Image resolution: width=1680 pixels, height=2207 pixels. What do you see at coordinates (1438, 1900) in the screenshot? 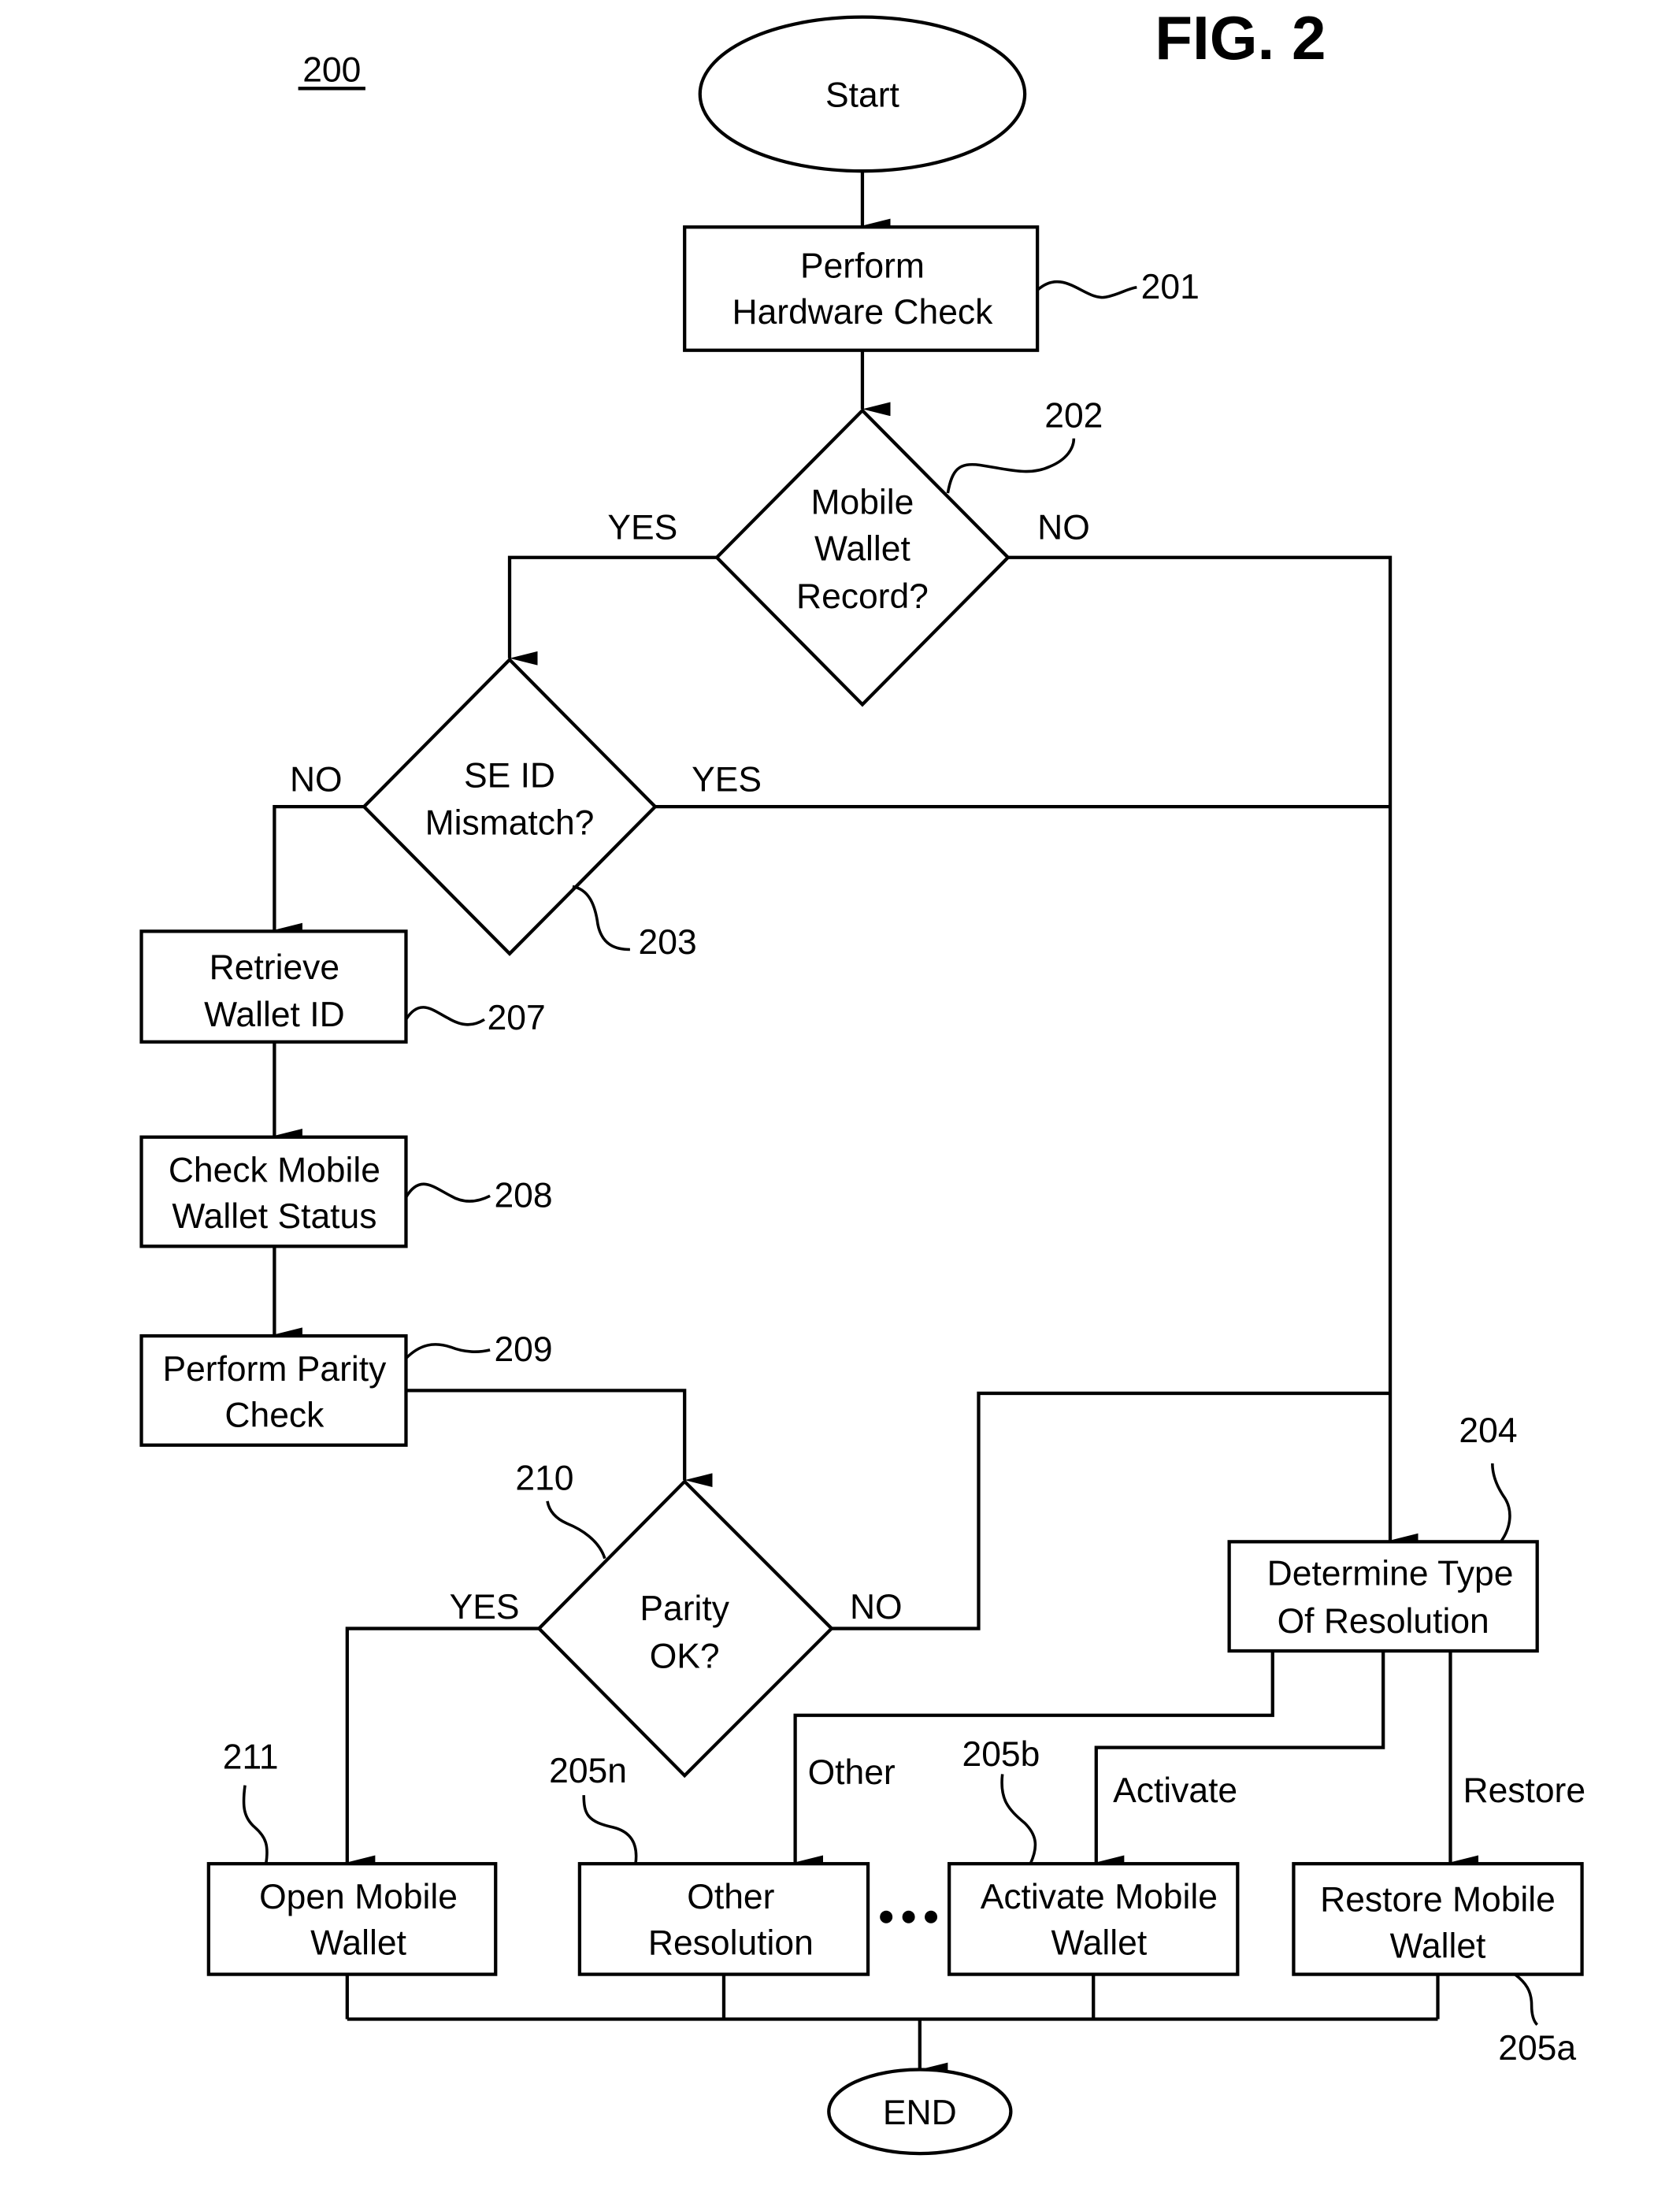
I see `node-205a-line-1: Restore Mobile` at bounding box center [1438, 1900].